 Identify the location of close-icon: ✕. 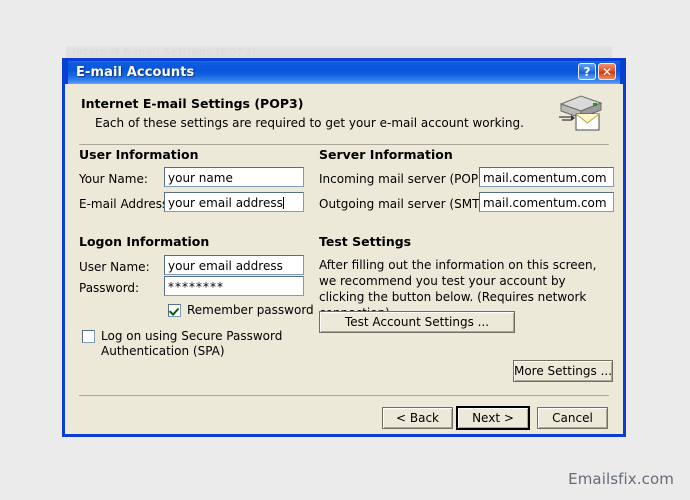
(607, 71).